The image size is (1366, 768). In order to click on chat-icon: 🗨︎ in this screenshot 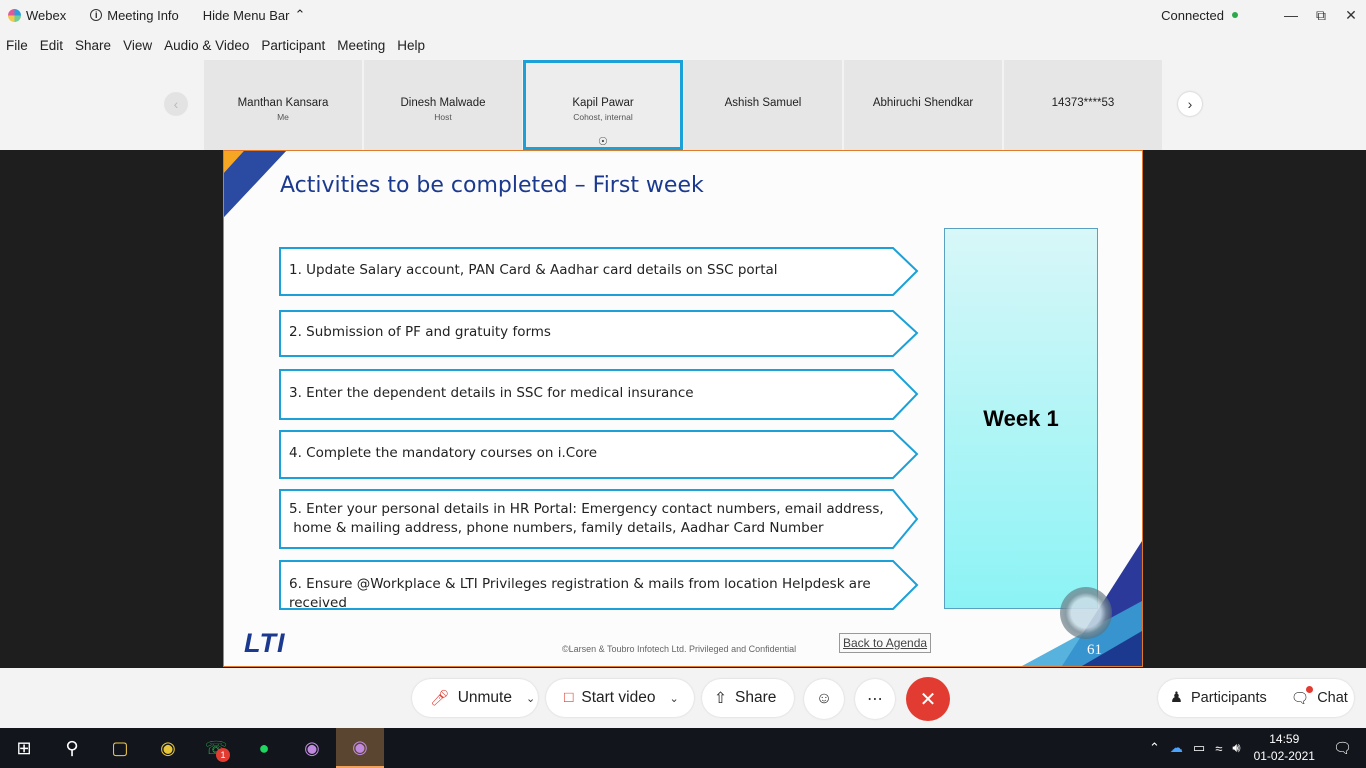, I will do `click(1302, 696)`.